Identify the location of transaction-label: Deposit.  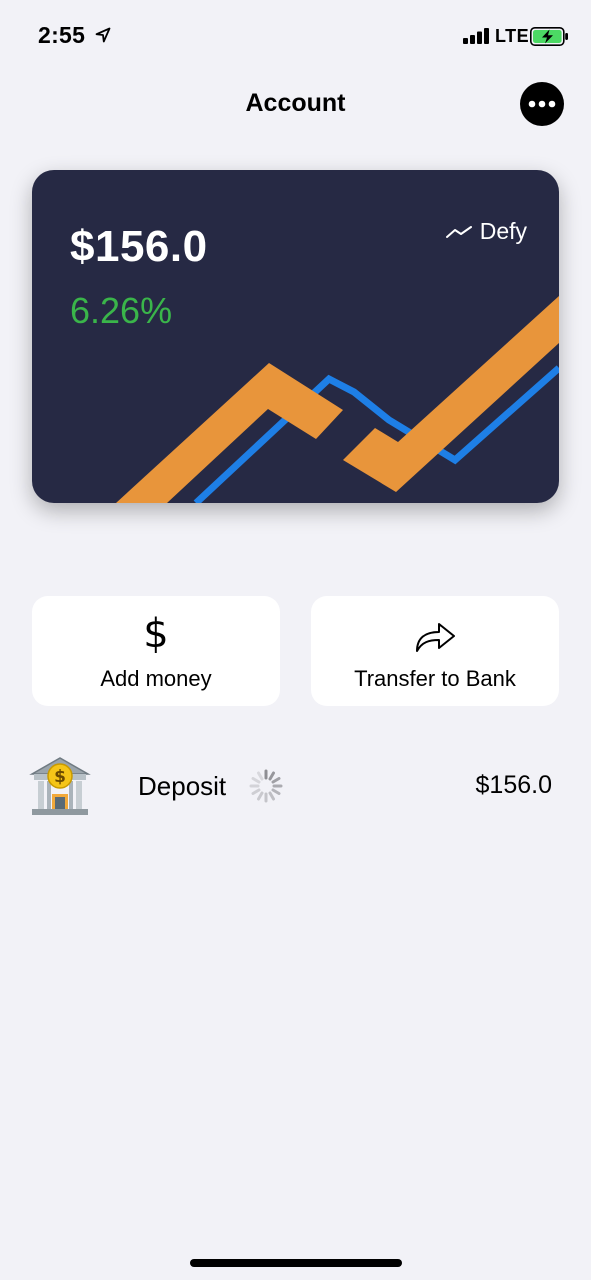
(182, 786).